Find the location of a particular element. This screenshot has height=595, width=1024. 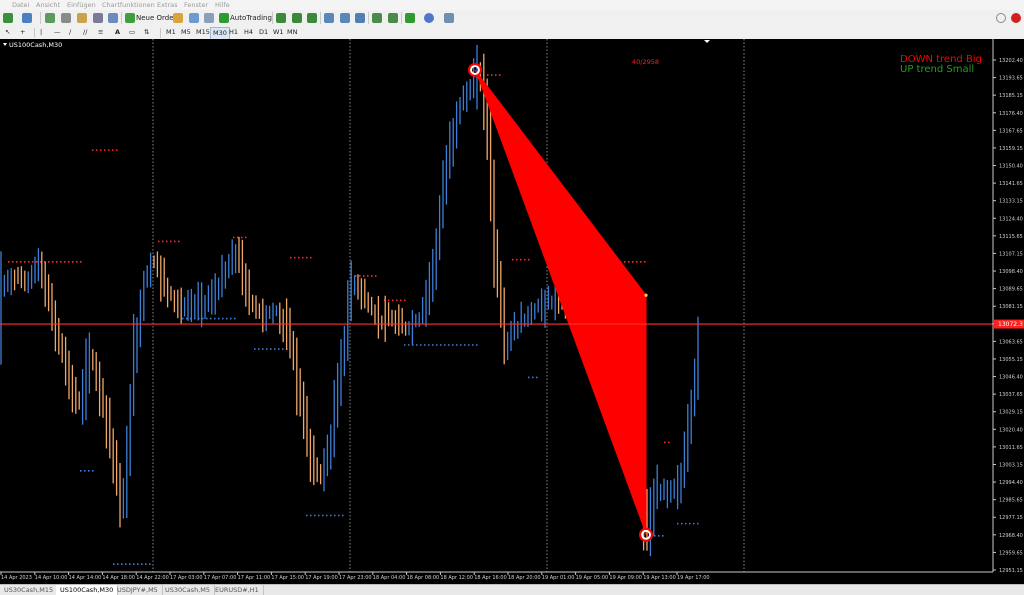

time-tick-label: 18 Apr 04:00 is located at coordinates (389, 578).